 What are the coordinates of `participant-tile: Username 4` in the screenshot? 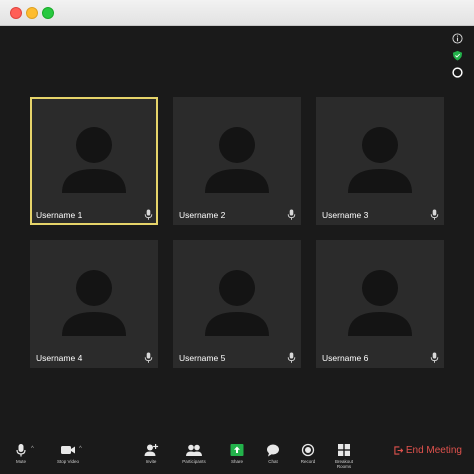 It's located at (94, 304).